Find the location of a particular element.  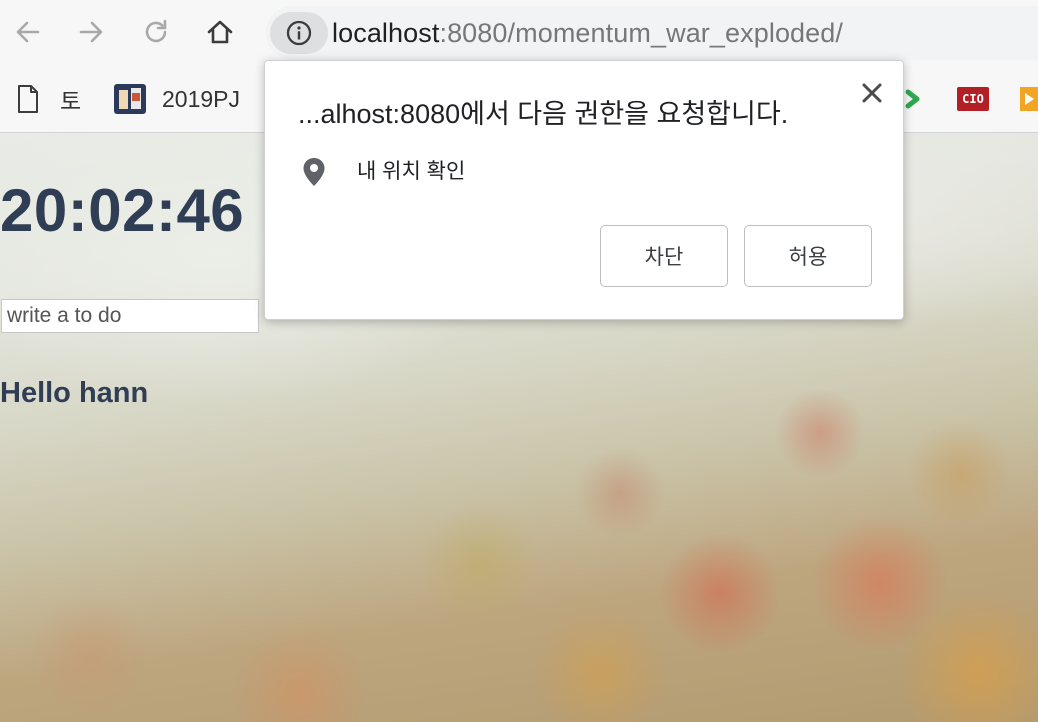

project-favicon-icon is located at coordinates (130, 99).